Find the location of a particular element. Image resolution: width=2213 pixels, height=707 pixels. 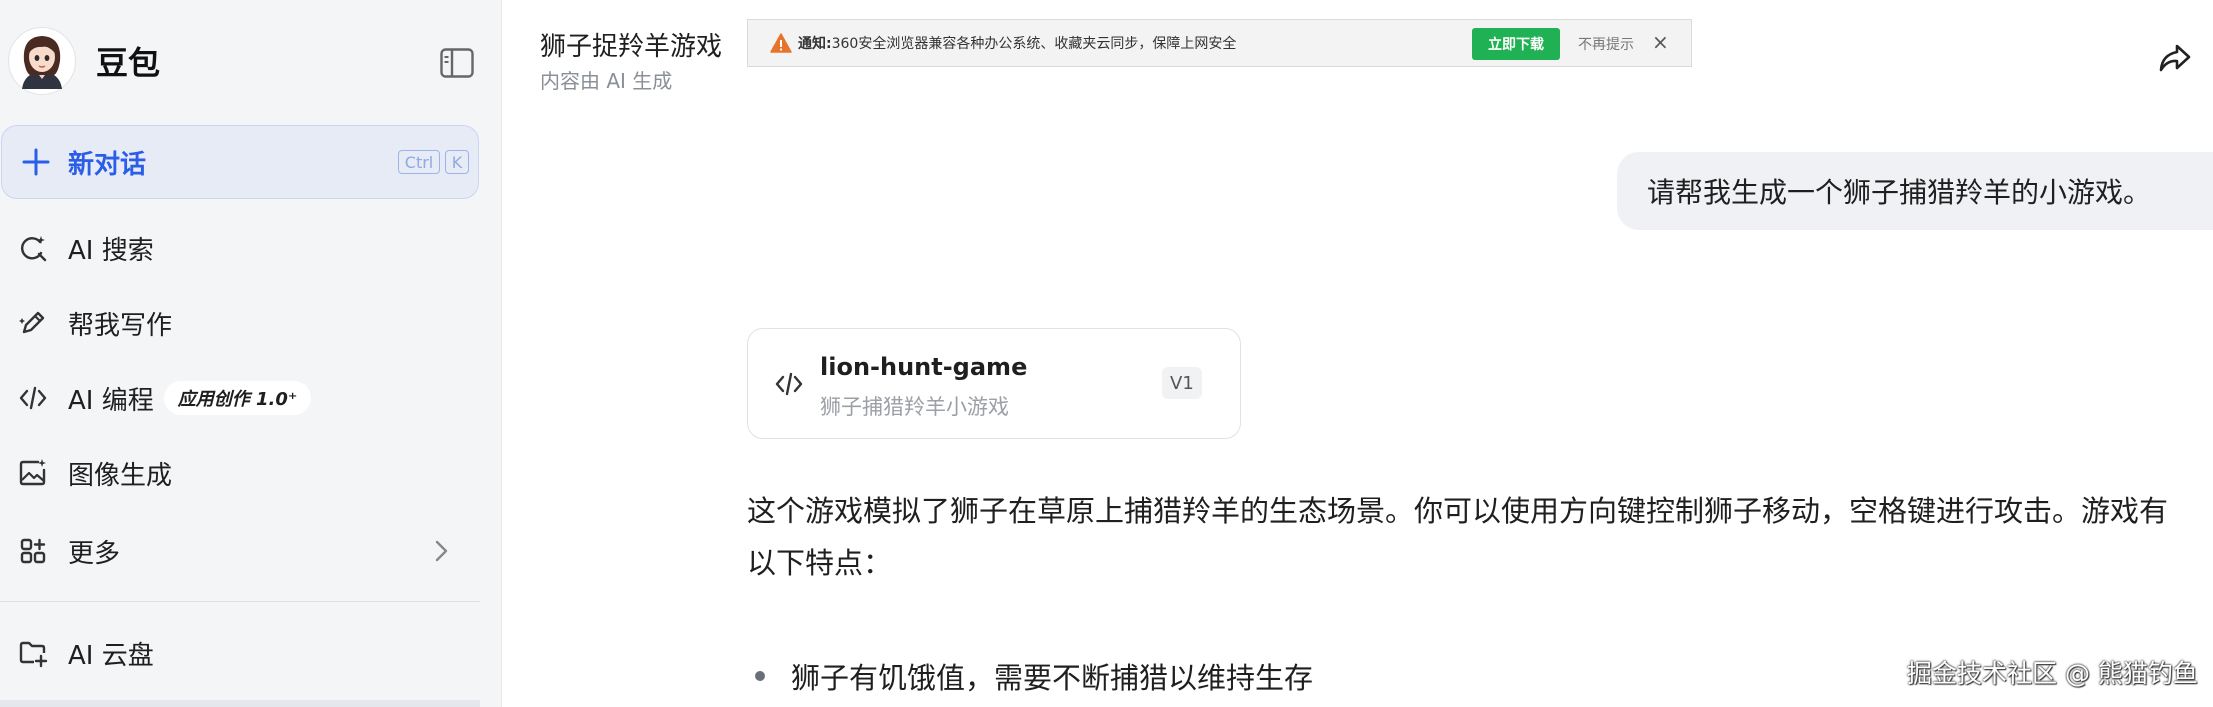

warning-icon is located at coordinates (781, 43).